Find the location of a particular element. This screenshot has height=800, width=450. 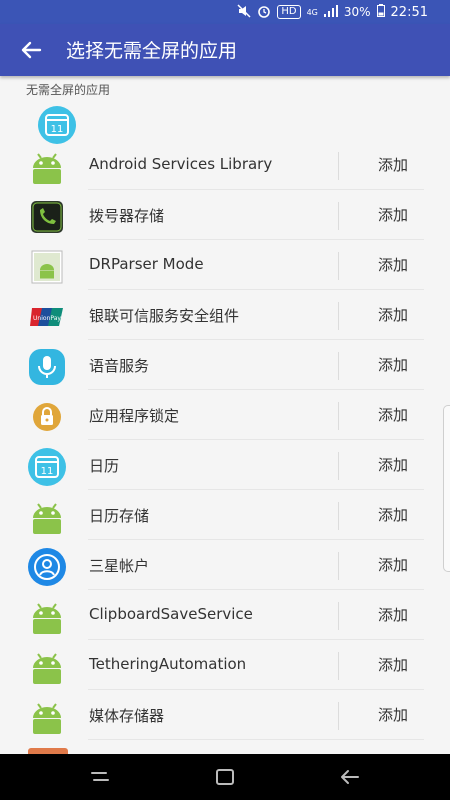

home-icon is located at coordinates (225, 777).